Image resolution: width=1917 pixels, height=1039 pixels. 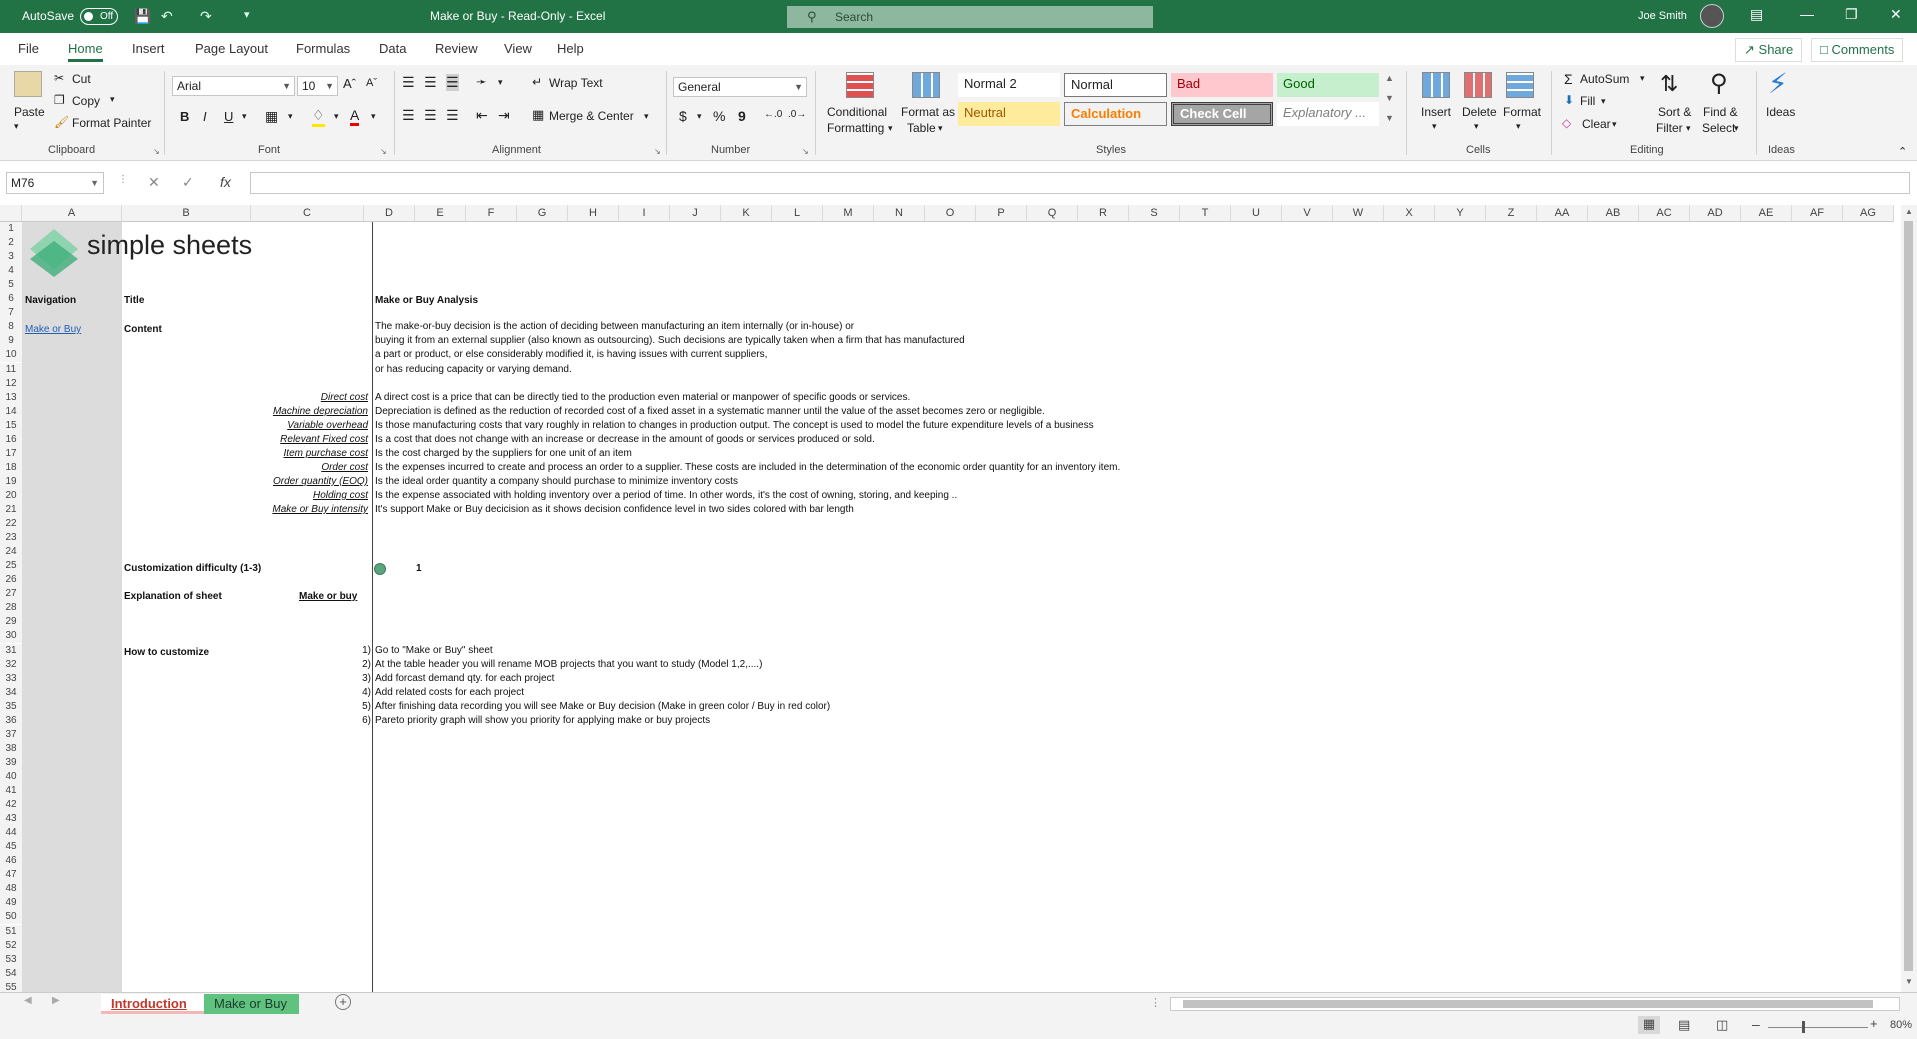 I want to click on row-header: 37, so click(x=11, y=734).